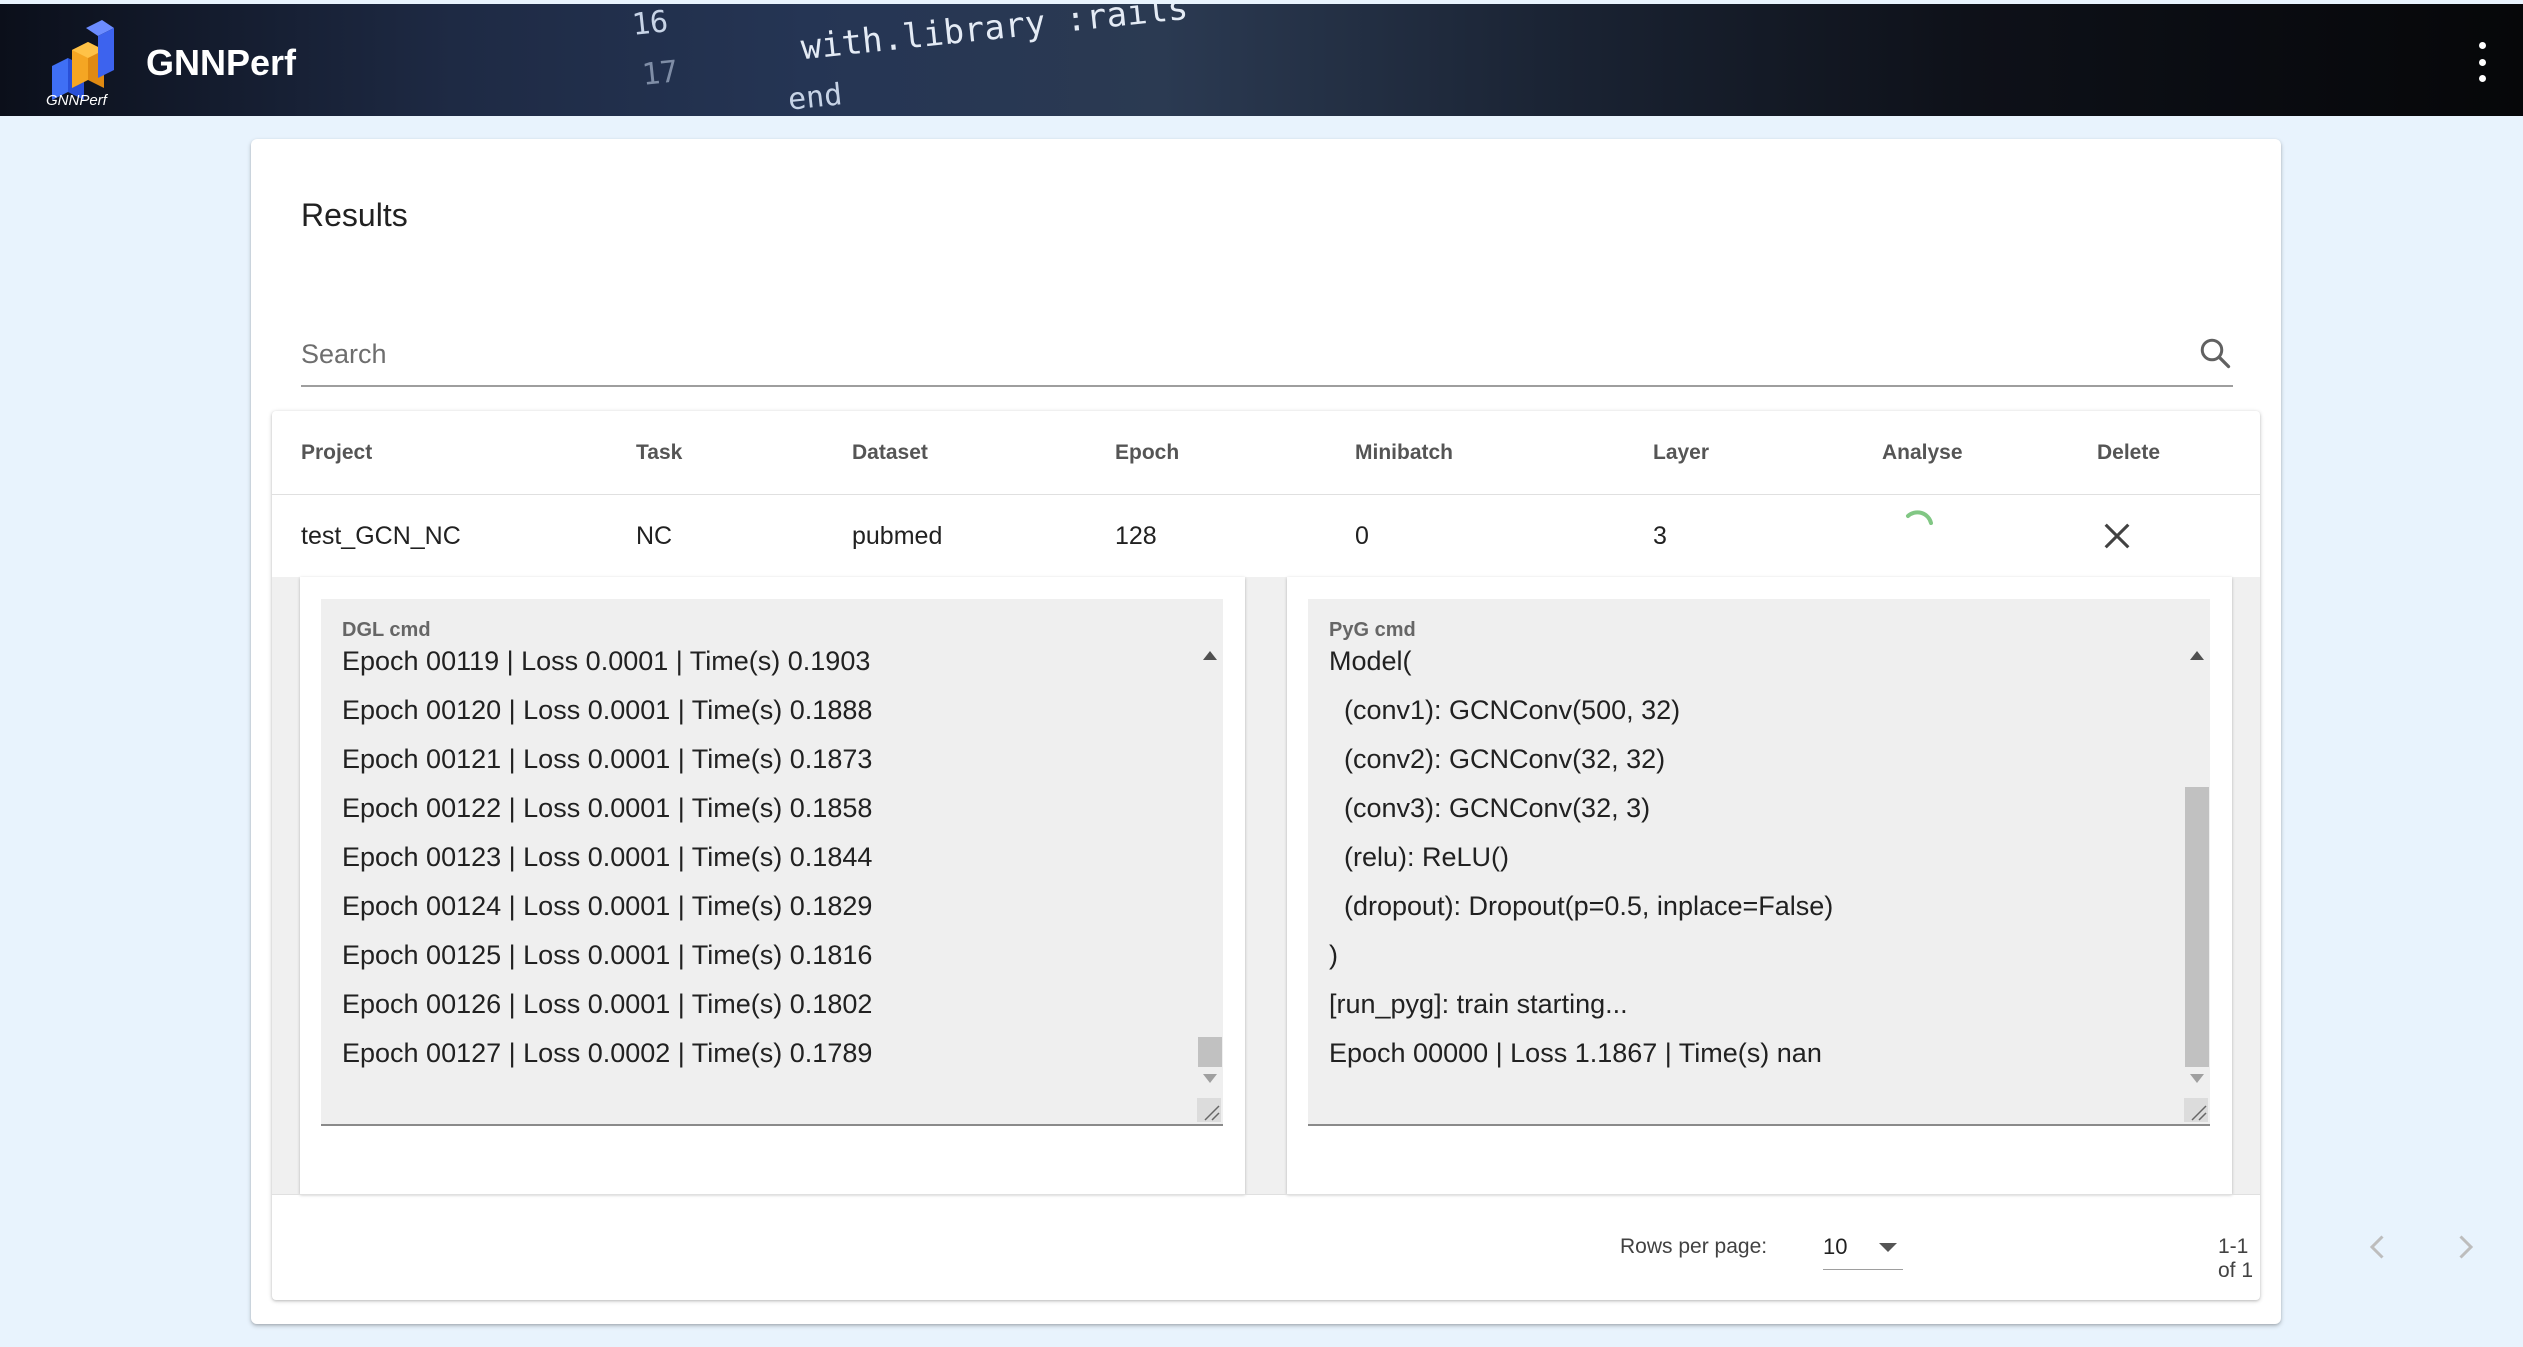 The width and height of the screenshot is (2523, 1347). I want to click on column-header-minibatch: Minibatch, so click(1404, 453).